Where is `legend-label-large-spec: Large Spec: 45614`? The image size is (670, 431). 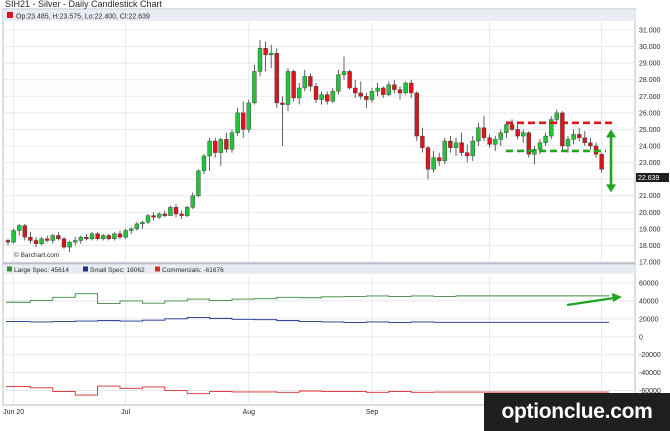
legend-label-large-spec: Large Spec: 45614 is located at coordinates (41, 270).